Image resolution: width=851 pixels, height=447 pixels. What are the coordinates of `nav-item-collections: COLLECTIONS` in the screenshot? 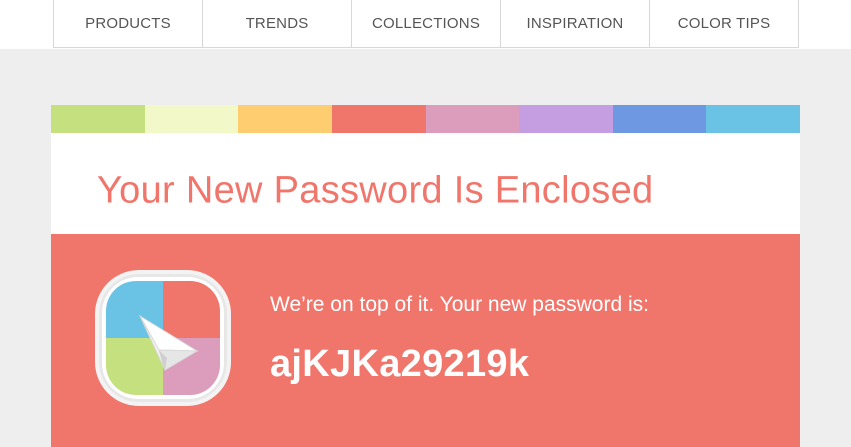 It's located at (426, 23).